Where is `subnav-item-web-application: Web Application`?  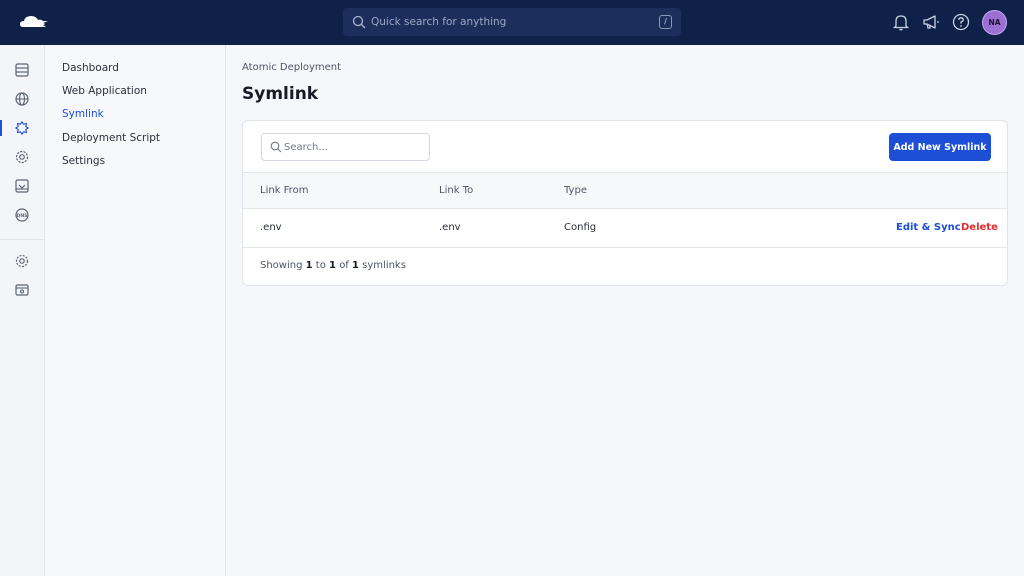
subnav-item-web-application: Web Application is located at coordinates (104, 91).